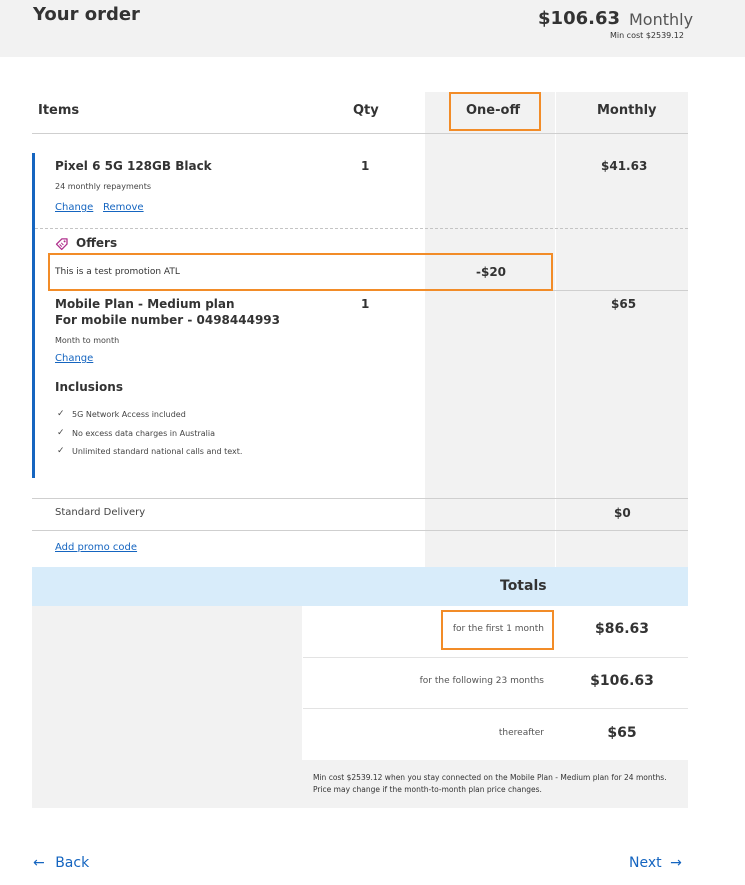  What do you see at coordinates (521, 733) in the screenshot?
I see `totals-row-label: thereafter` at bounding box center [521, 733].